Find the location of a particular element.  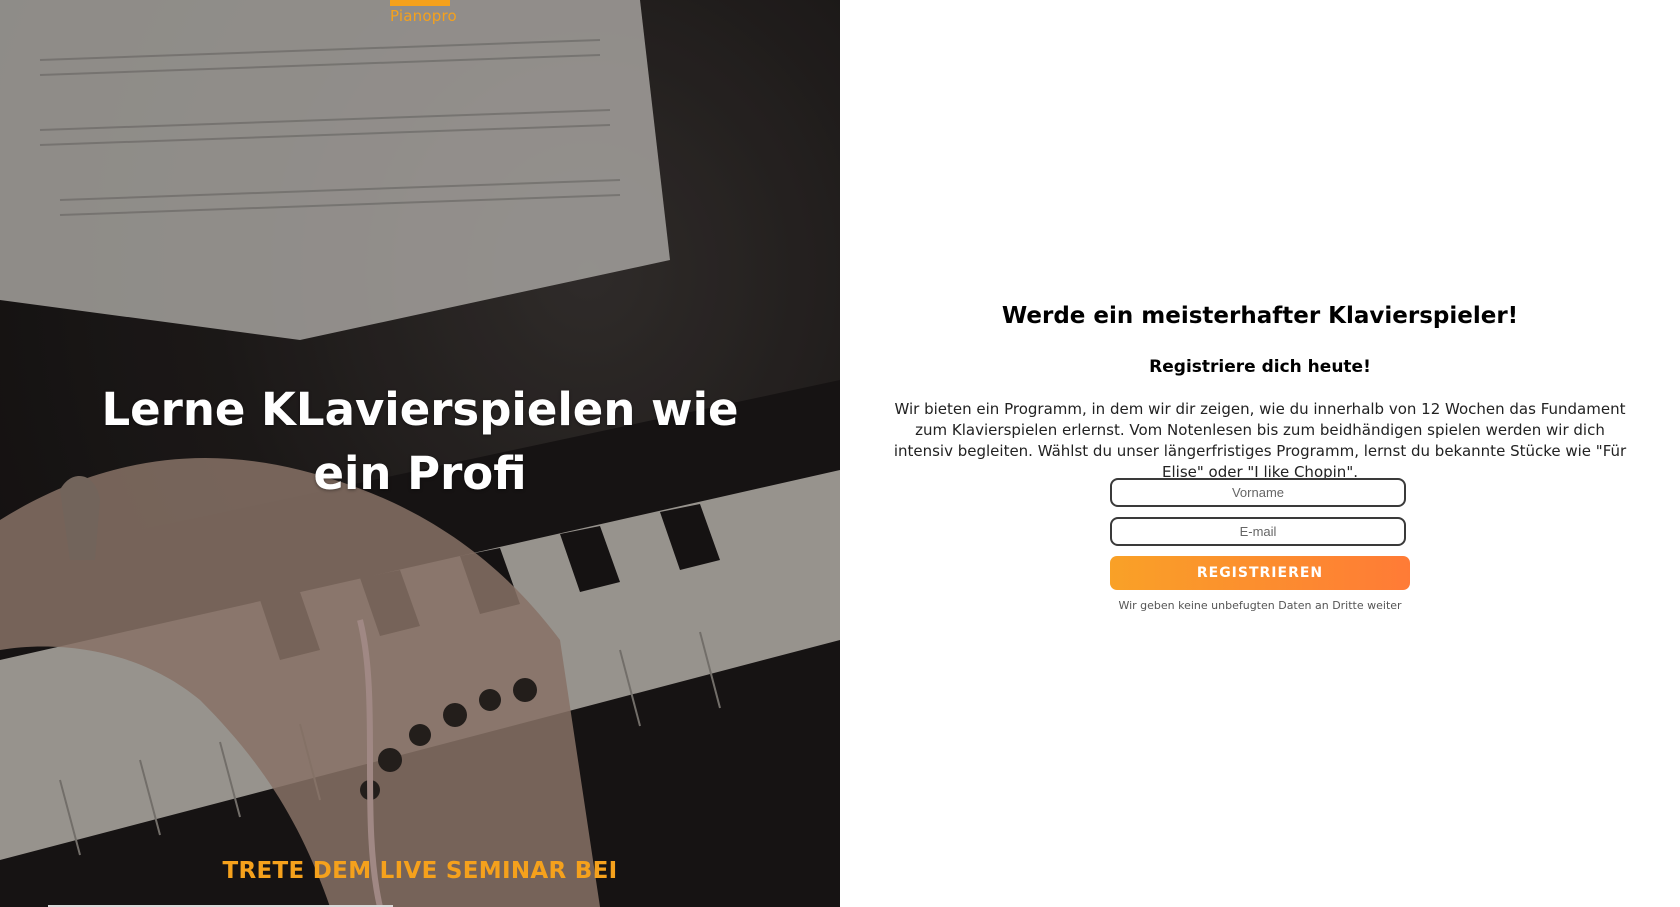

firstname-input is located at coordinates (1258, 492).